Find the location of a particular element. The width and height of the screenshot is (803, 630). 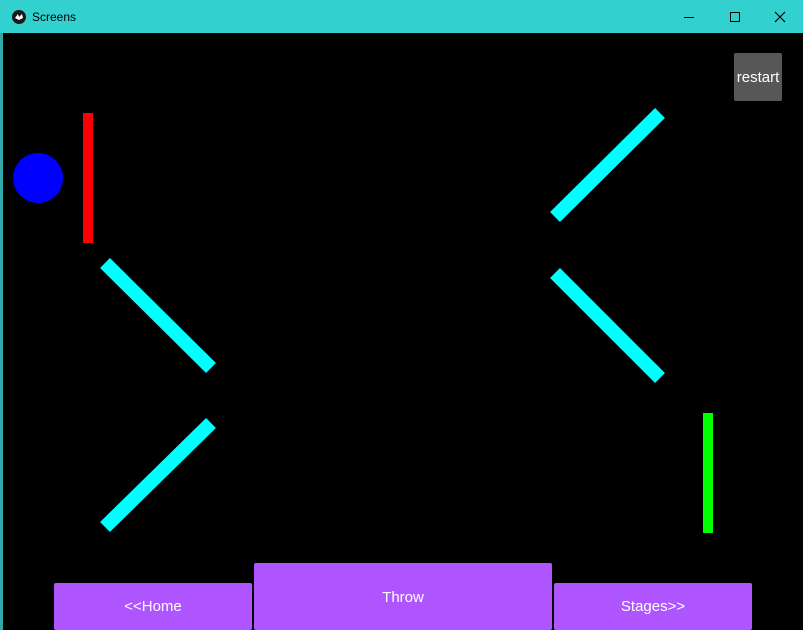

maximize-icon is located at coordinates (735, 16).